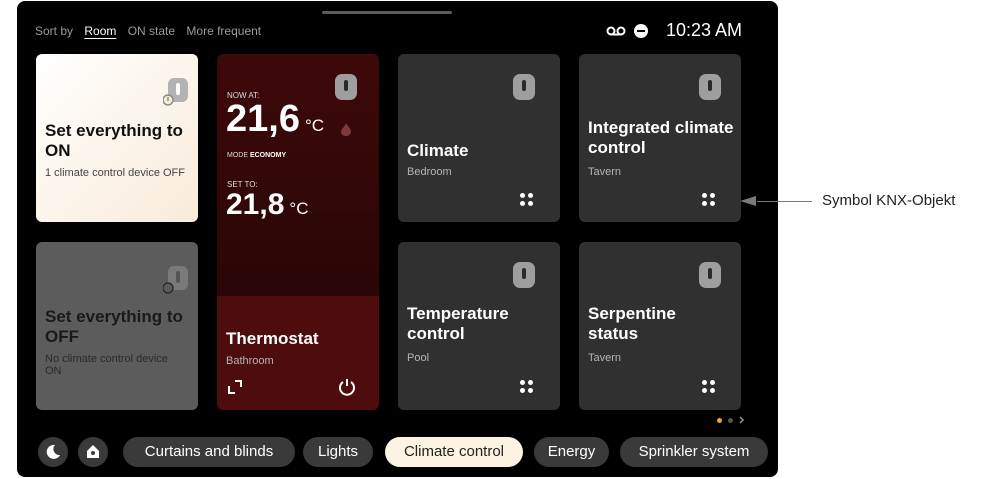 This screenshot has width=1007, height=479. What do you see at coordinates (479, 138) in the screenshot?
I see `card-climate: Climate Bedroom` at bounding box center [479, 138].